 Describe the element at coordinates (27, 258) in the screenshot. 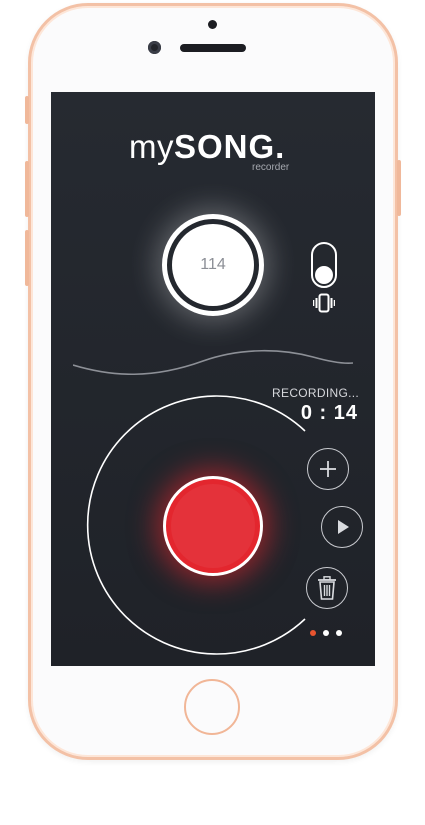

I see `volume-down-button` at that location.